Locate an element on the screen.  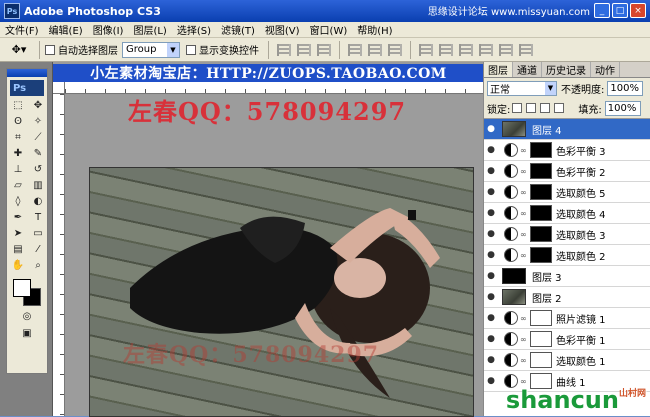
lasso-tool-icon: ʘ is located at coordinates (18, 121).